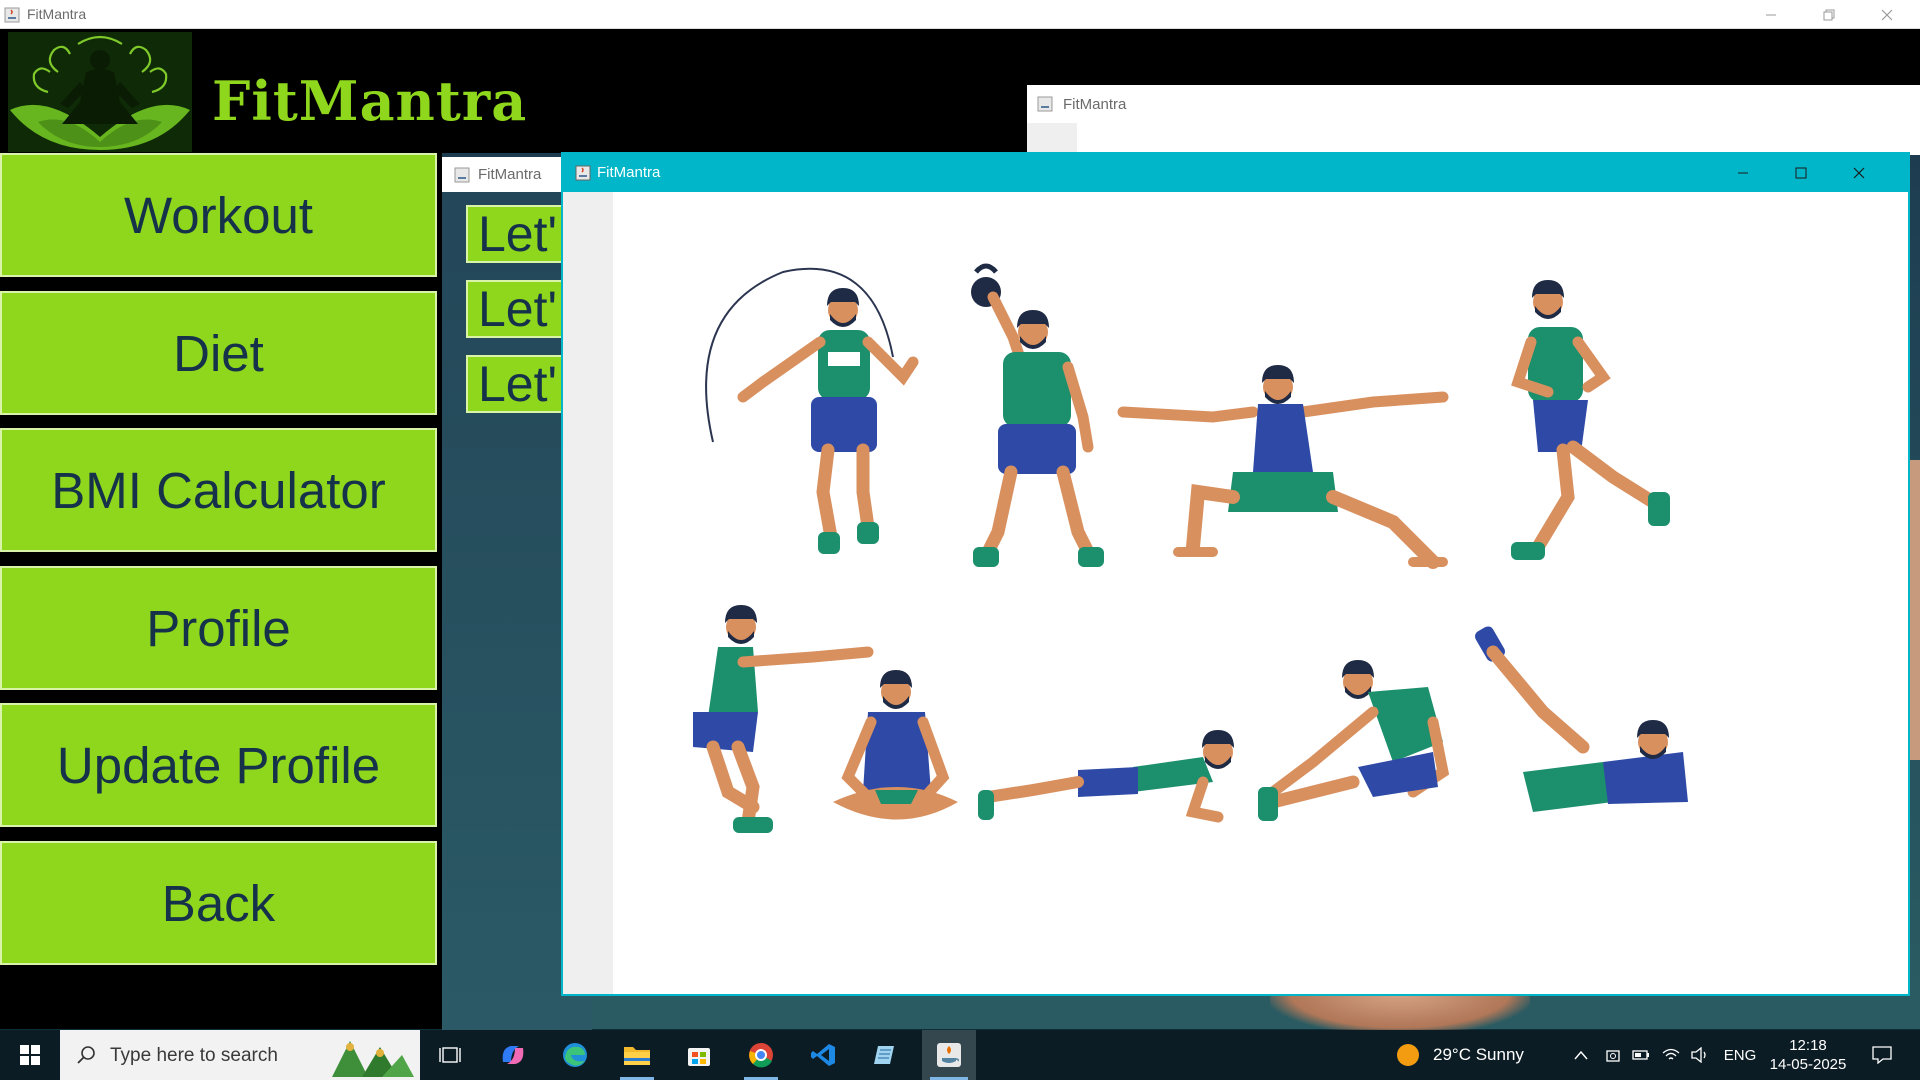 This screenshot has width=1920, height=1080. I want to click on camera-icon, so click(1613, 1056).